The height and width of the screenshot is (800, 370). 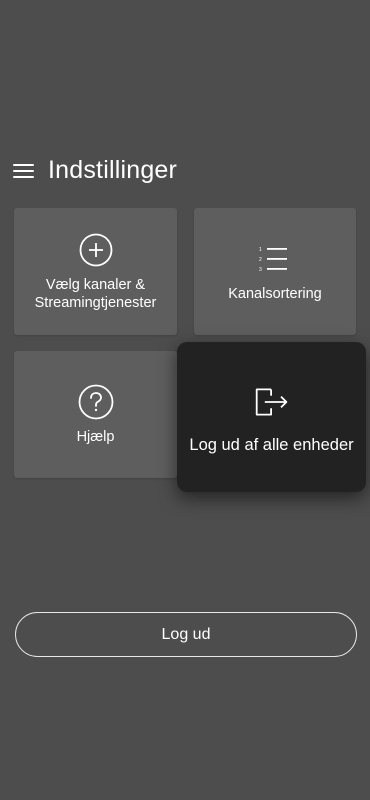 What do you see at coordinates (95, 436) in the screenshot?
I see `help-label: Hjælp` at bounding box center [95, 436].